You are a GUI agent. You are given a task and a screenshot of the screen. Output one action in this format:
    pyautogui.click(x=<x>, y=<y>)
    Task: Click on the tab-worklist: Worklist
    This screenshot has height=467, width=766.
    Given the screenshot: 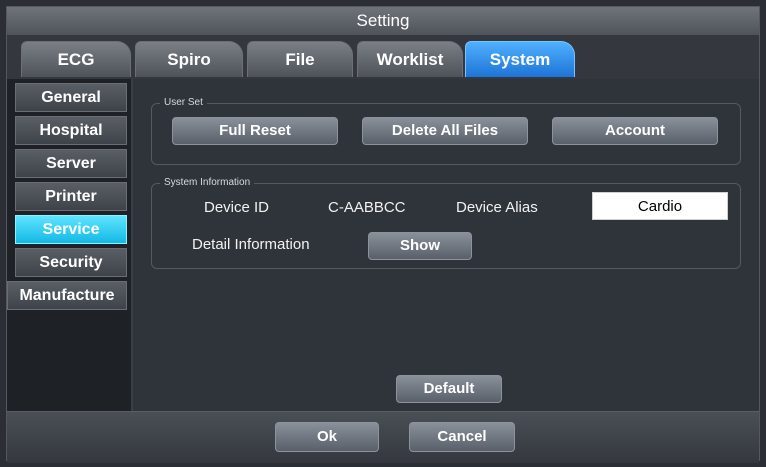 What is the action you would take?
    pyautogui.click(x=410, y=59)
    